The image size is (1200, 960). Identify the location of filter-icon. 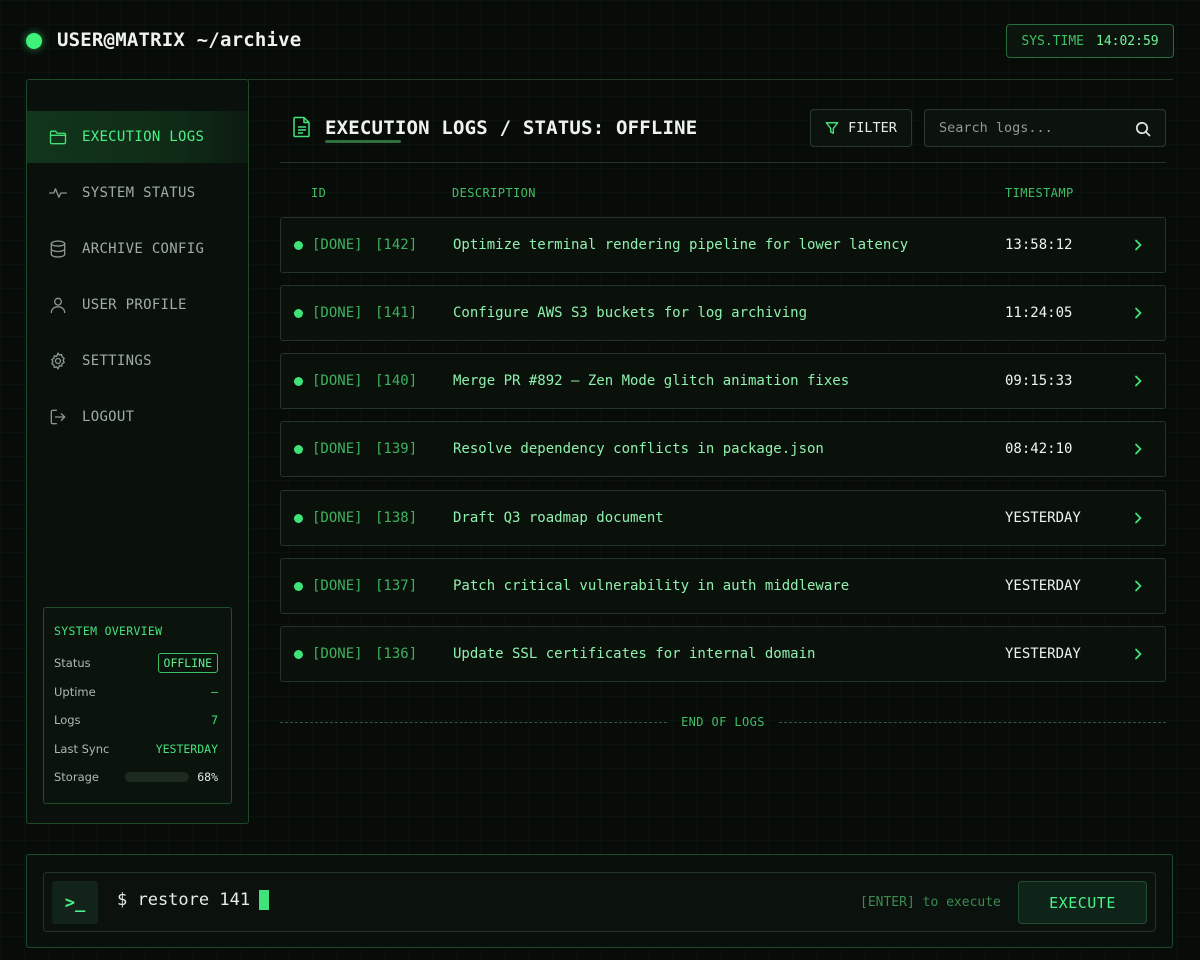
(832, 128).